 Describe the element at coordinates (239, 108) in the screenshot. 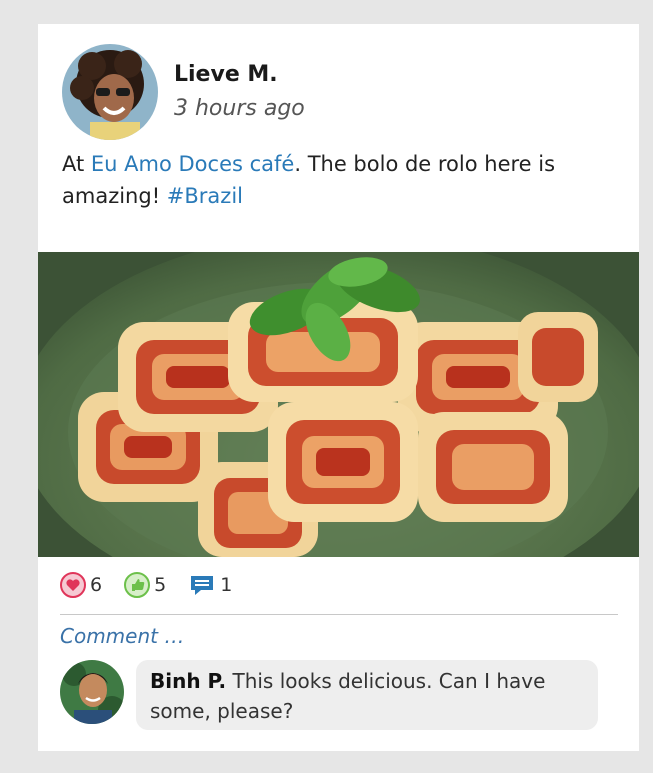

I see `post-timestamp: 3 hours ago` at that location.